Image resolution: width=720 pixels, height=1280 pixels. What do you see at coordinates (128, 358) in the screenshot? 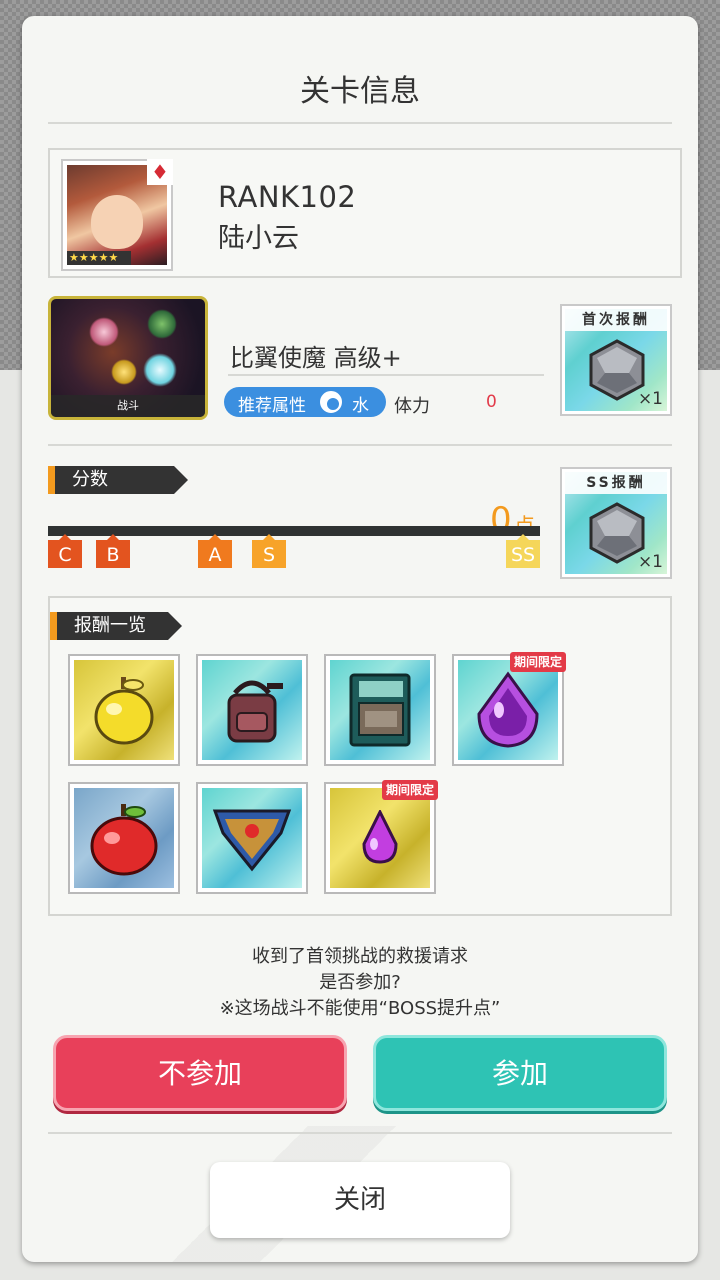
I see `quest-thumbnail: 战斗` at bounding box center [128, 358].